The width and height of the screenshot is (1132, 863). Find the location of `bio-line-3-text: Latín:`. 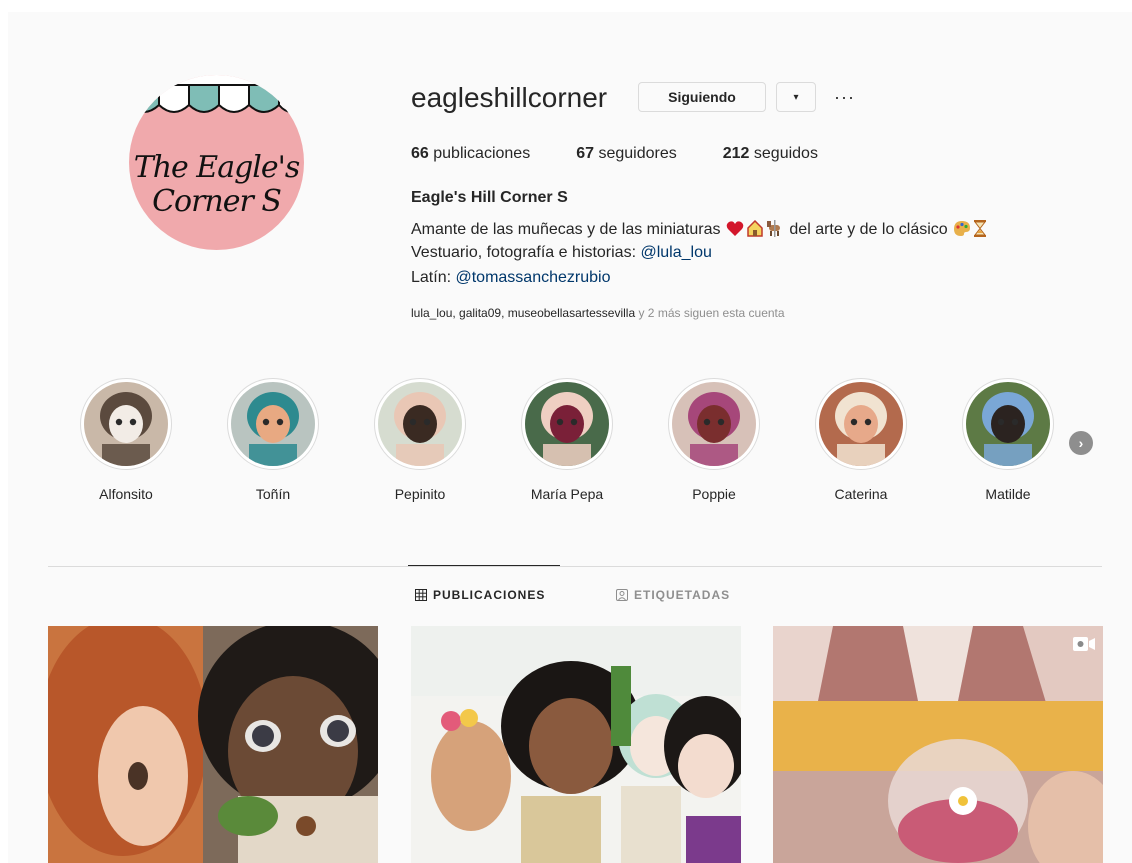

bio-line-3-text: Latín: is located at coordinates (433, 277).